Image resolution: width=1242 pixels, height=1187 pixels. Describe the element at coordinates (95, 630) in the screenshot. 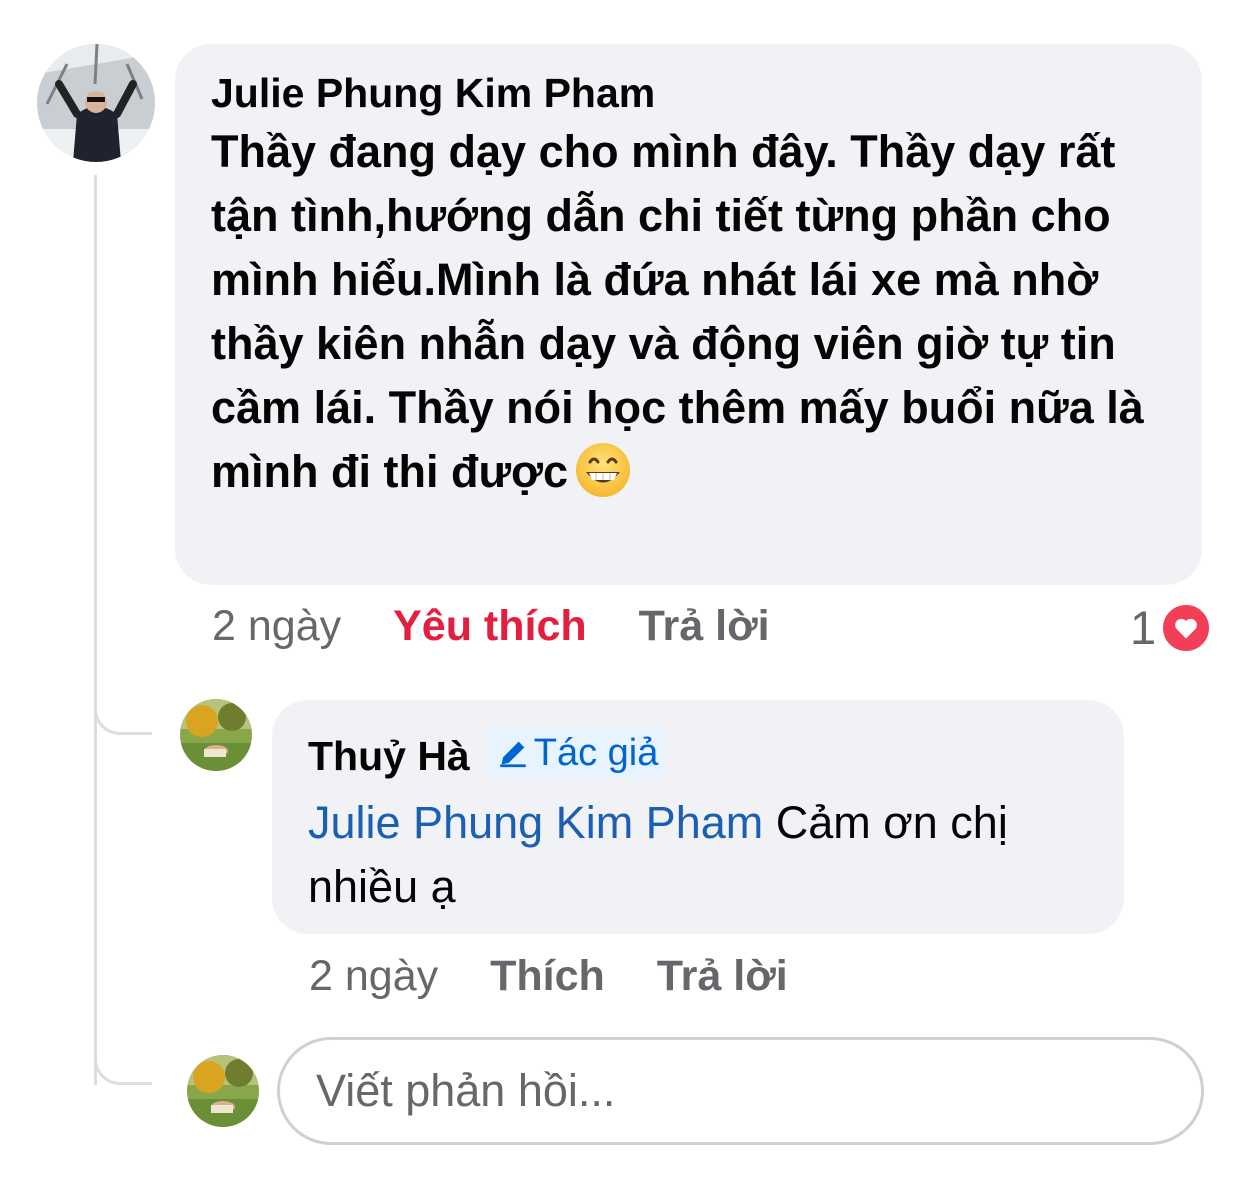

I see `thread-line` at that location.